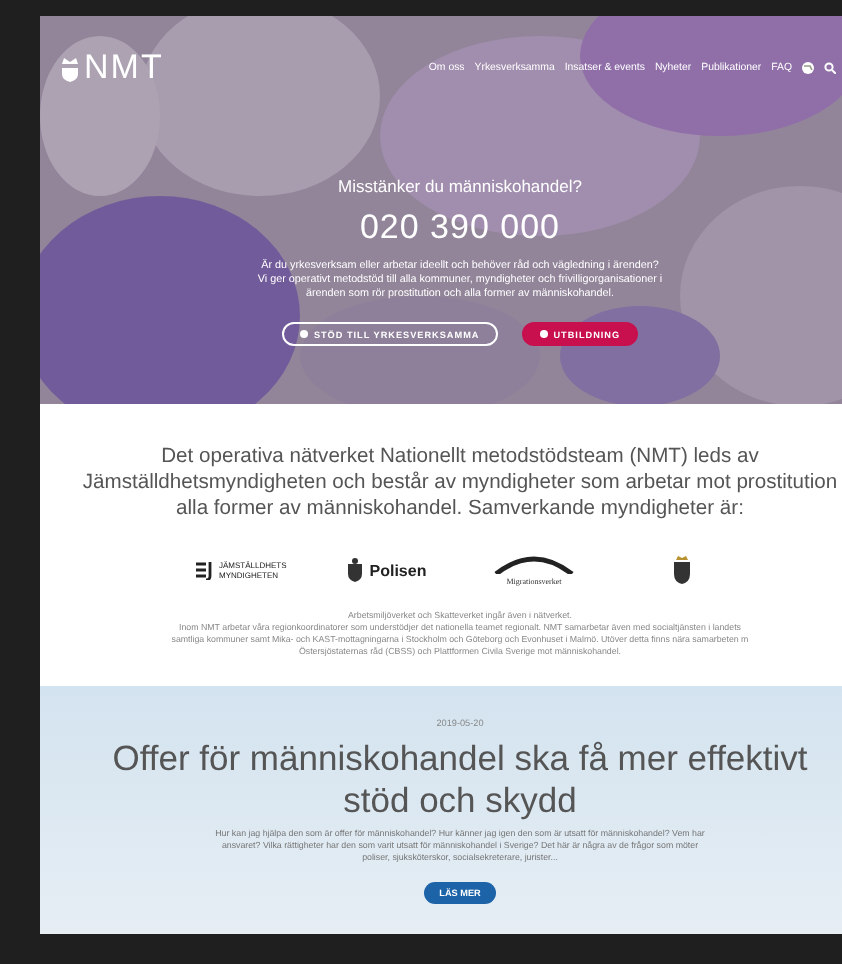 The width and height of the screenshot is (842, 964). What do you see at coordinates (460, 509) in the screenshot?
I see `intro-text: alla former av människohandel. Samverkande myndigheter är:` at bounding box center [460, 509].